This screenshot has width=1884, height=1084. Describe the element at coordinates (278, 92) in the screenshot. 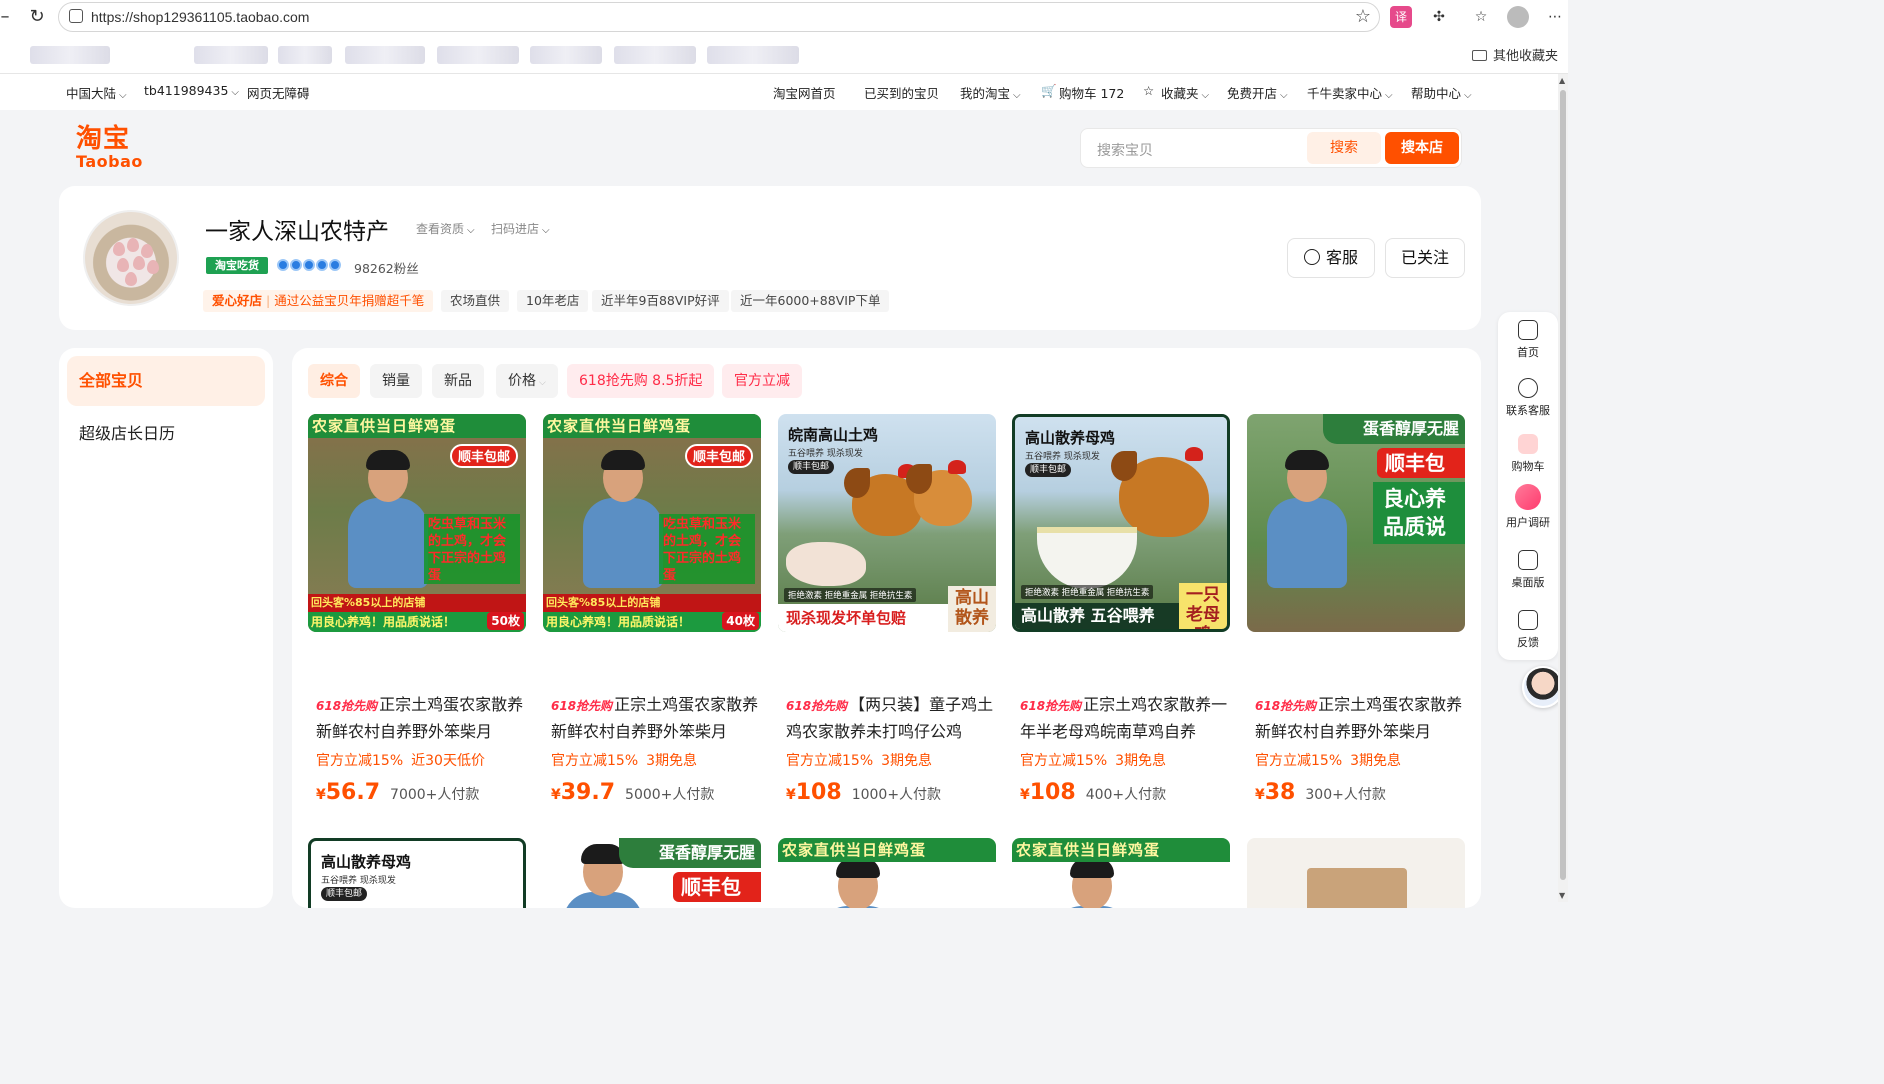

I see `accessibility-link: 网页无障碍` at that location.